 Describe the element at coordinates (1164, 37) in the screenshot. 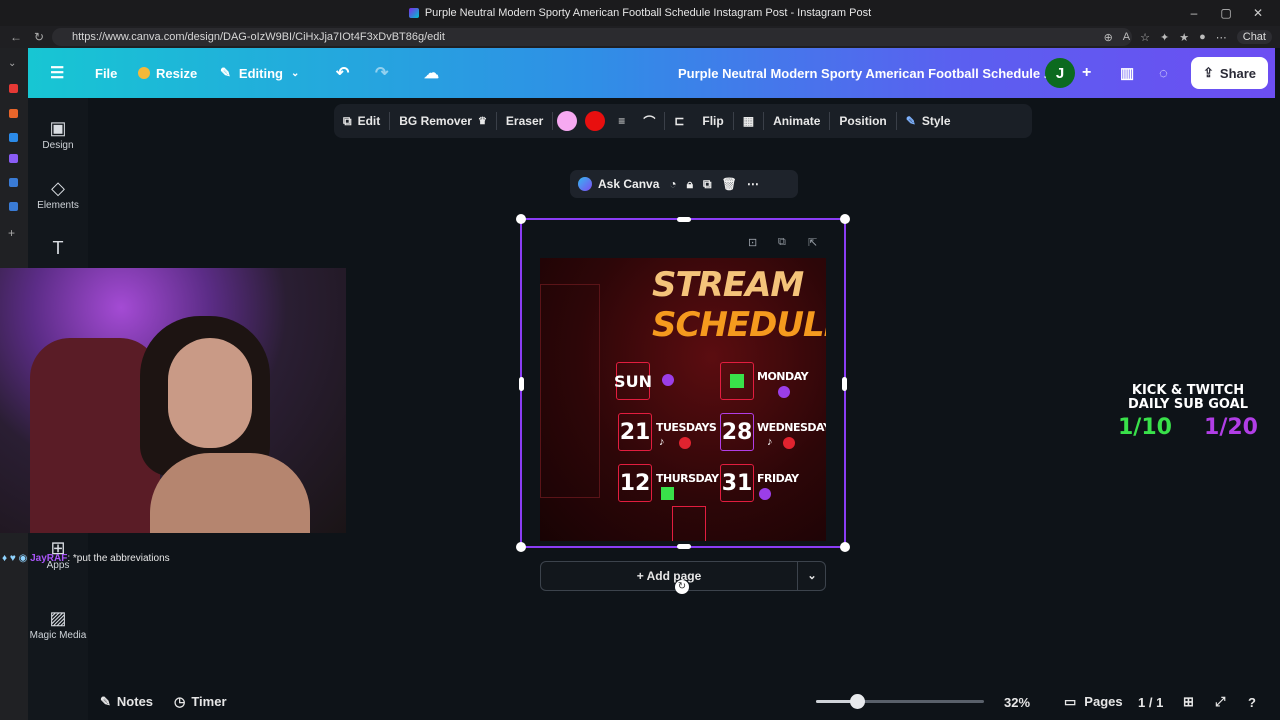

I see `extensions-icon: ✦` at that location.